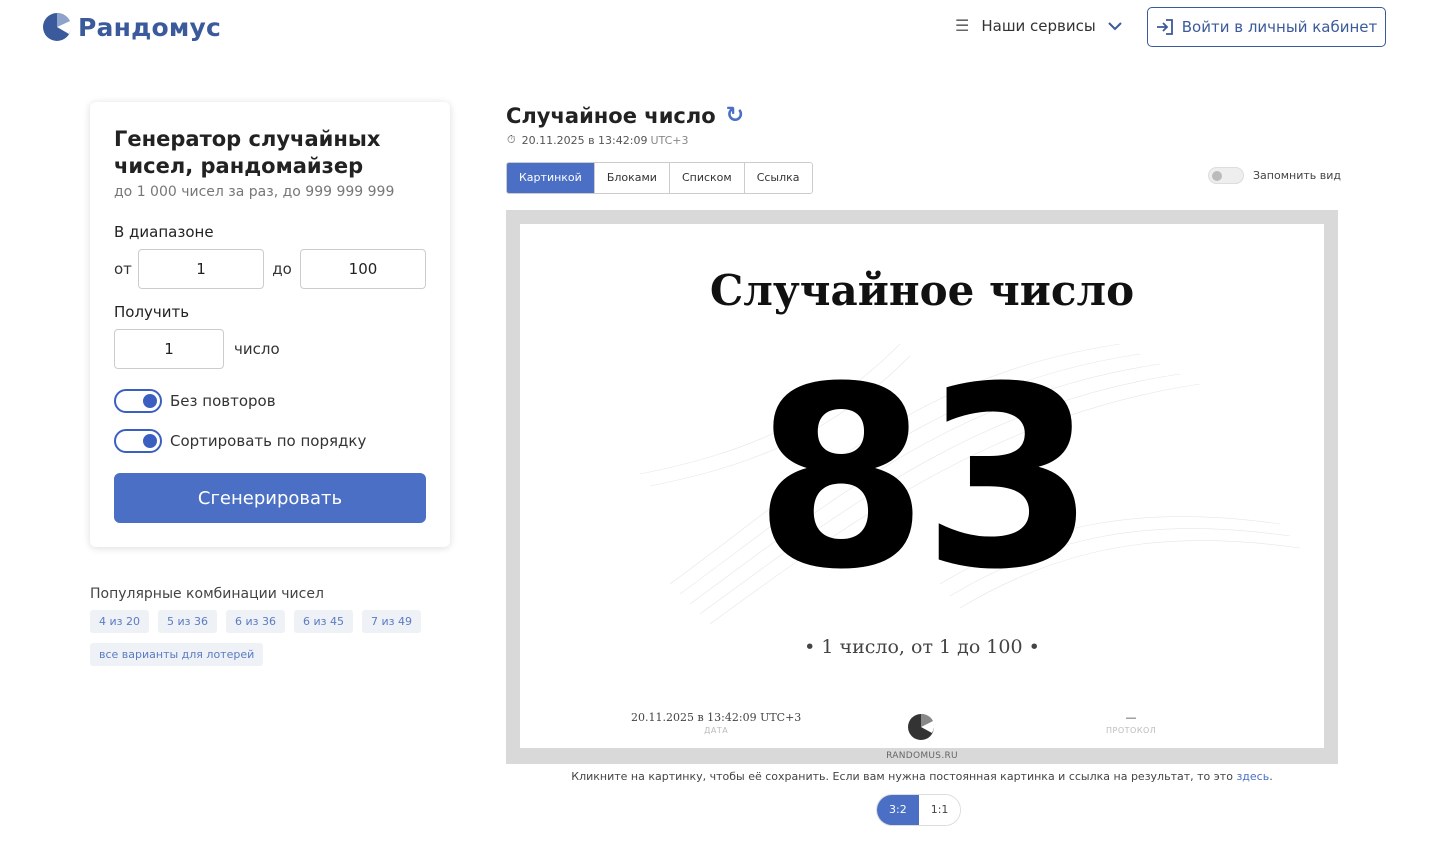 The width and height of the screenshot is (1454, 859). I want to click on result-title-row: Случайное число ↻, so click(625, 115).